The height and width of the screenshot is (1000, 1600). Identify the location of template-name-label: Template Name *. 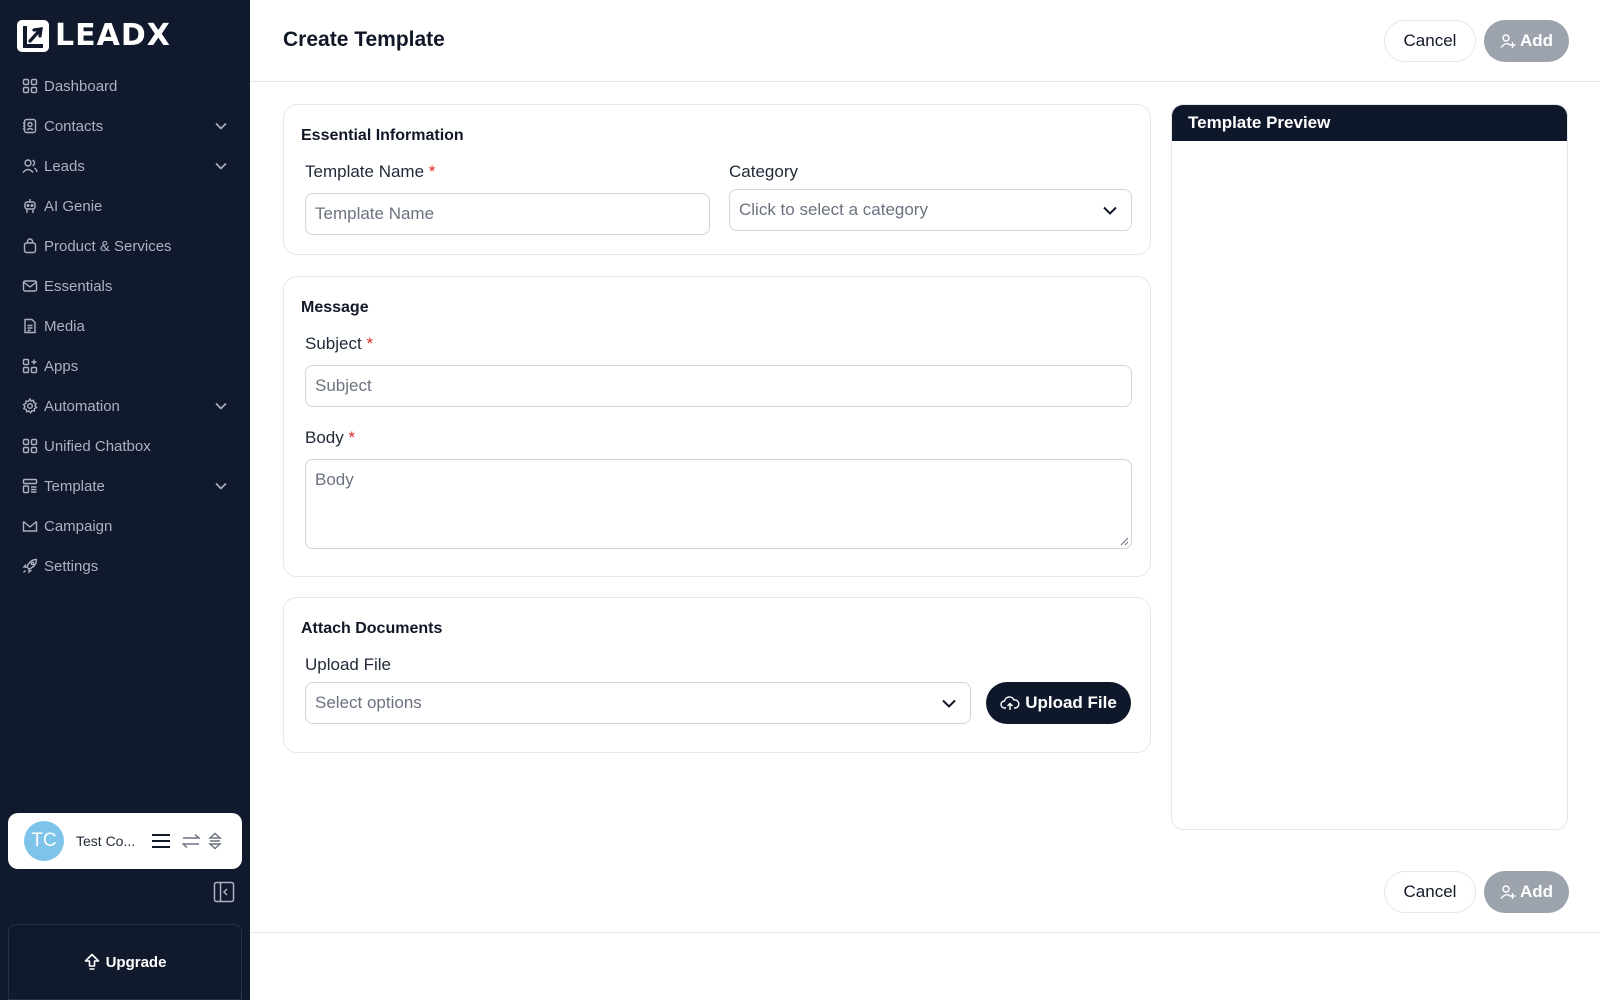
(370, 172).